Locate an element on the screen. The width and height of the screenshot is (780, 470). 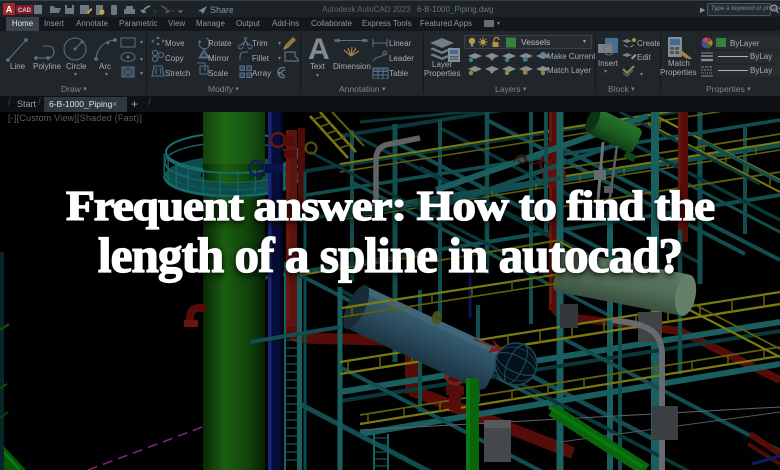
svg-text: A is located at coordinates (9, 10).